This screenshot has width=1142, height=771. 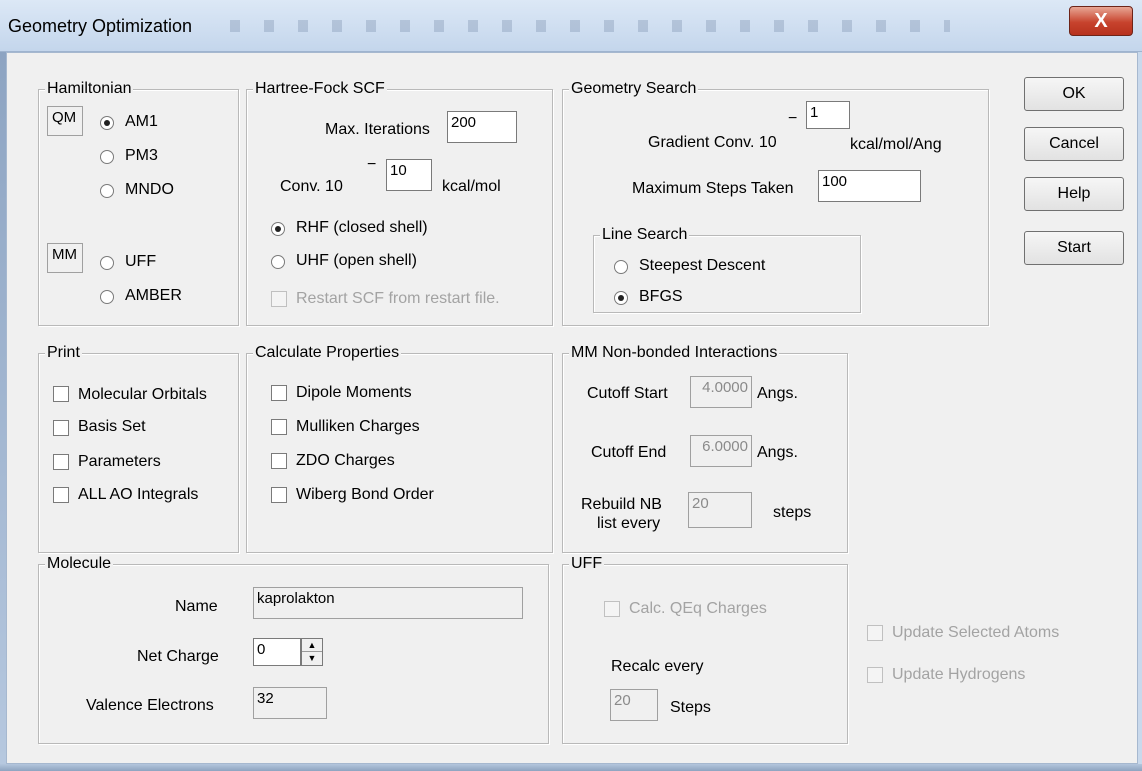 I want to click on spinner-up-icon: ▲, so click(x=312, y=645).